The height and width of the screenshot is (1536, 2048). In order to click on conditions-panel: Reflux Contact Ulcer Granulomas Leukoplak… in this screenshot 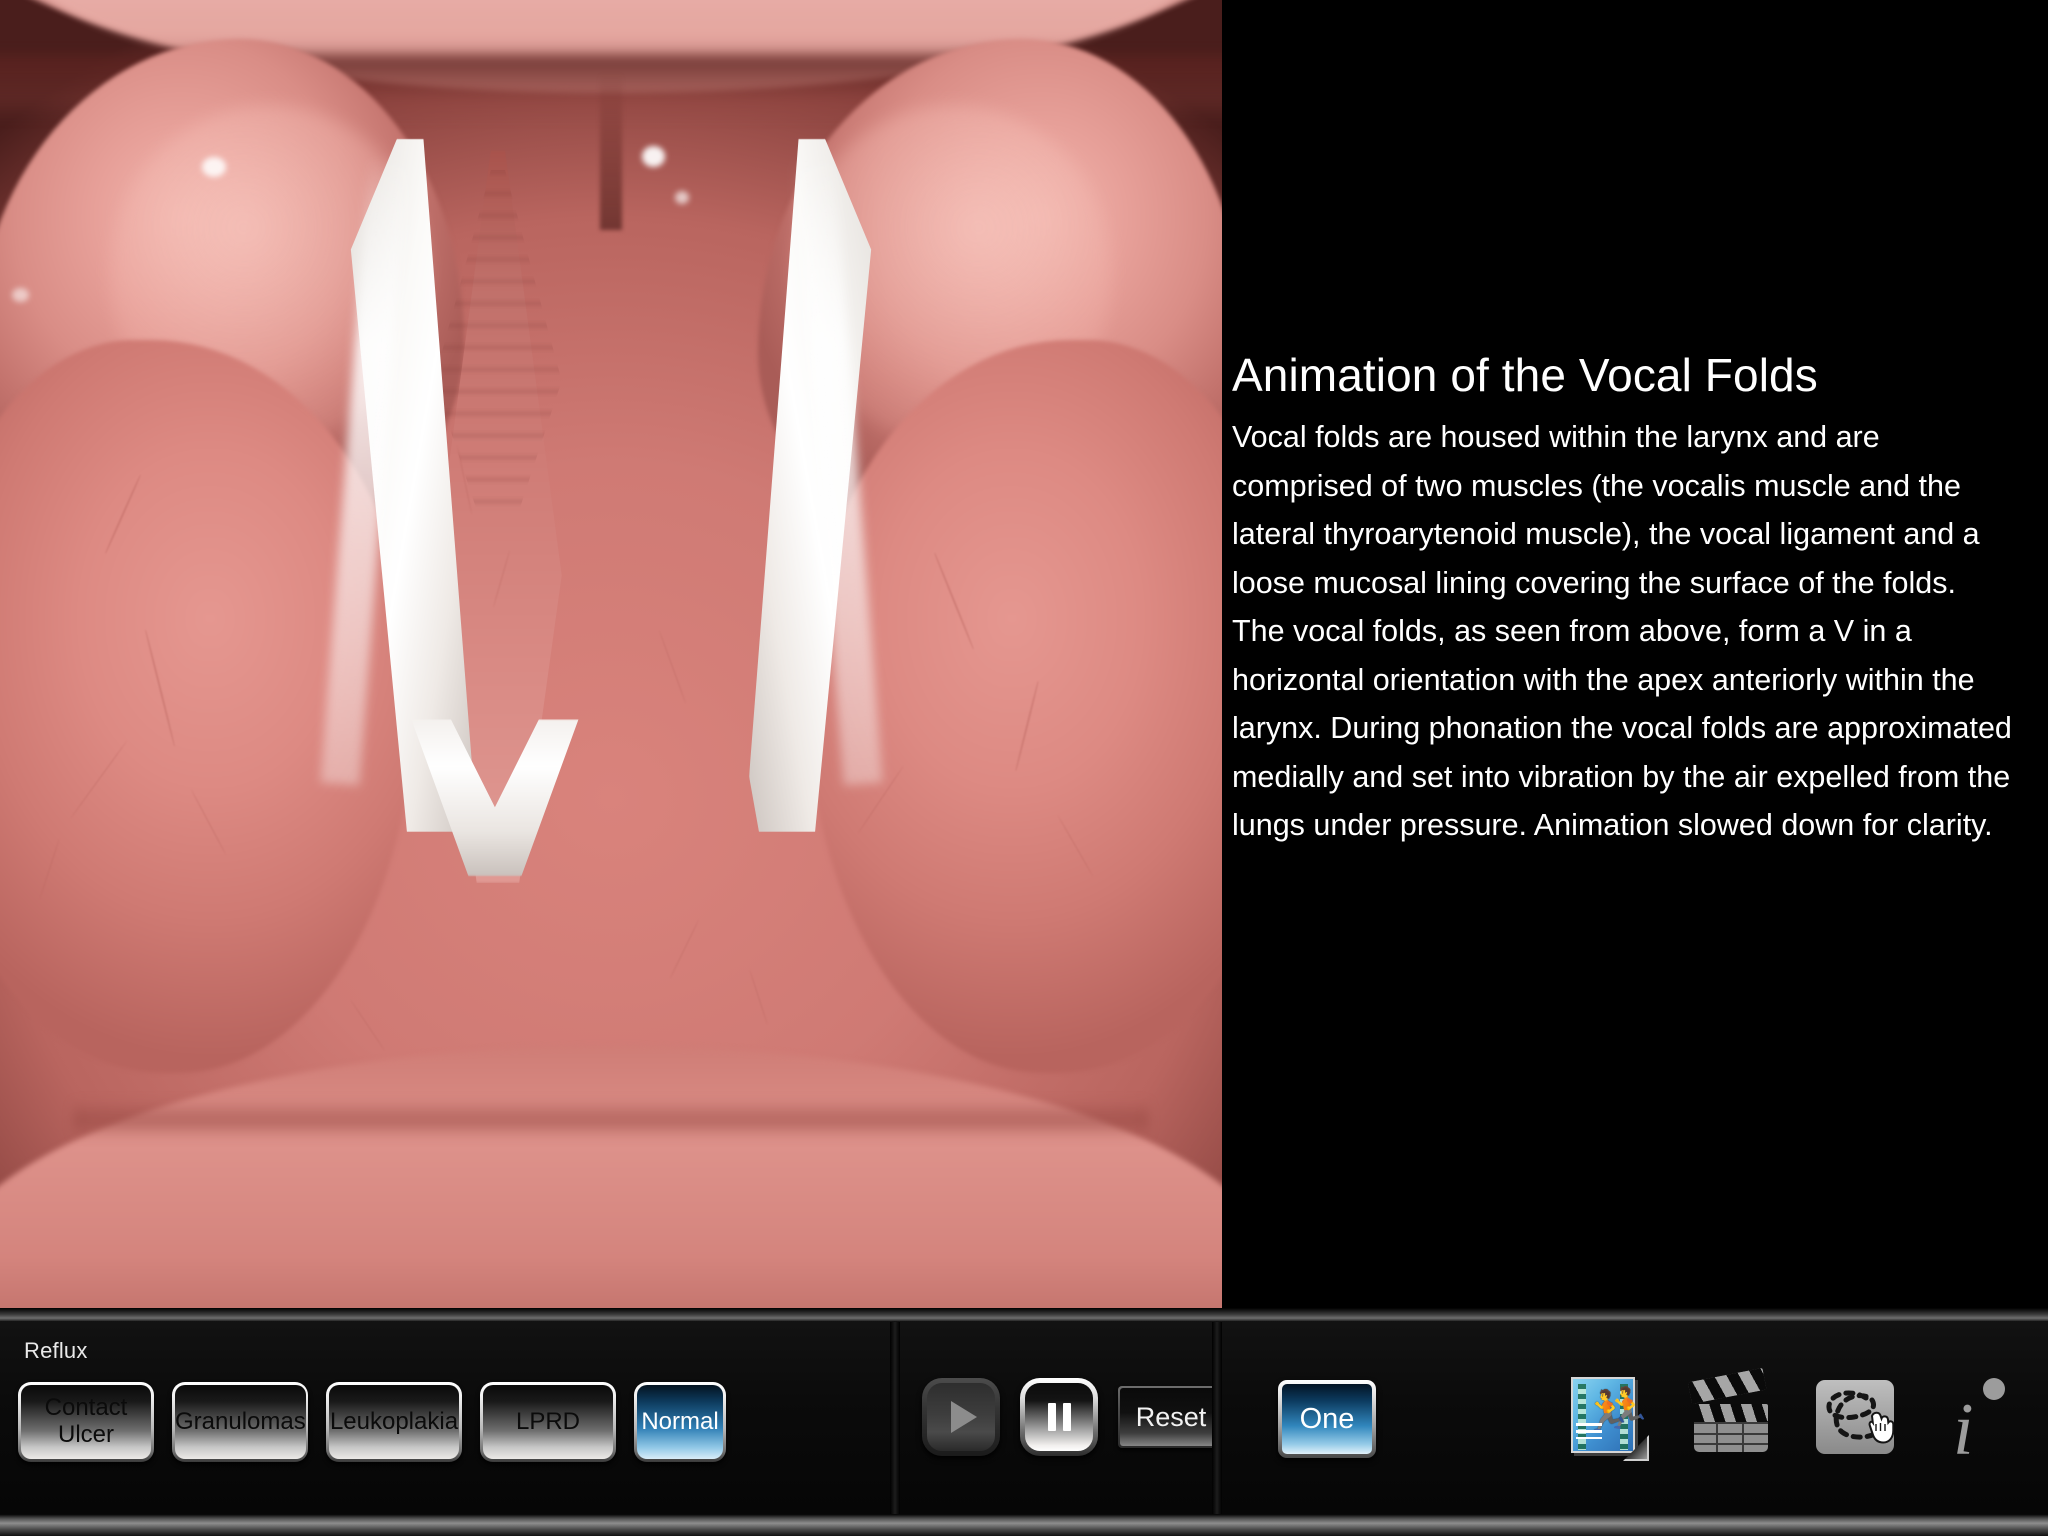, I will do `click(445, 1418)`.